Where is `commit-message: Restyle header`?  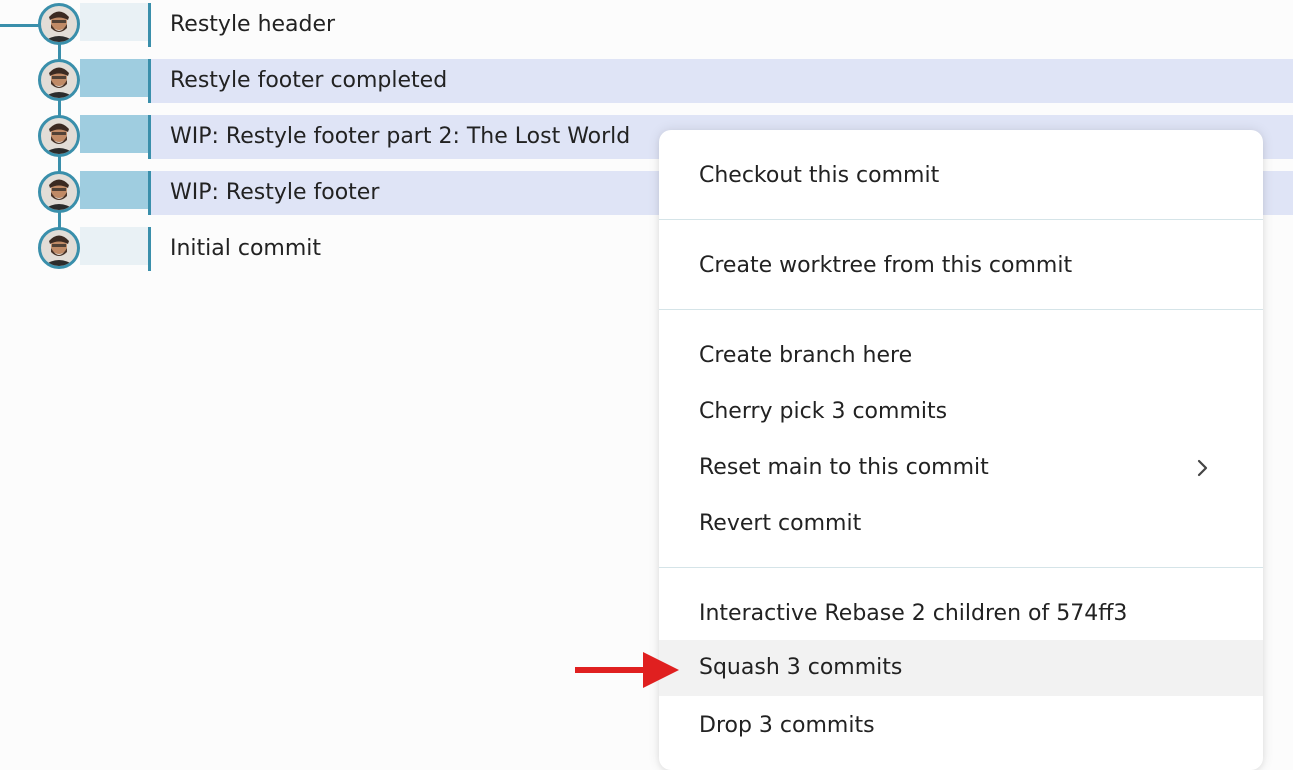 commit-message: Restyle header is located at coordinates (253, 24).